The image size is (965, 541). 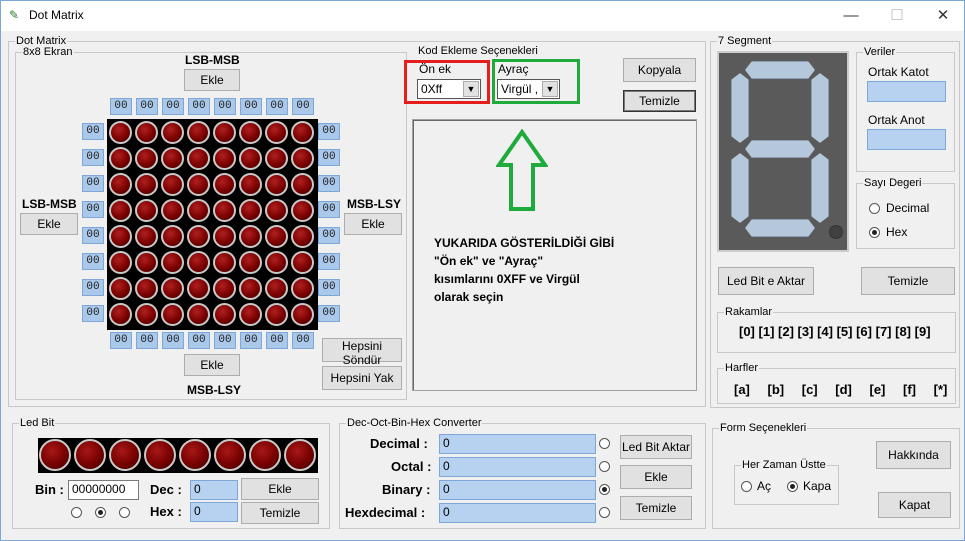 I want to click on digit-0-button: [0], so click(x=747, y=331).